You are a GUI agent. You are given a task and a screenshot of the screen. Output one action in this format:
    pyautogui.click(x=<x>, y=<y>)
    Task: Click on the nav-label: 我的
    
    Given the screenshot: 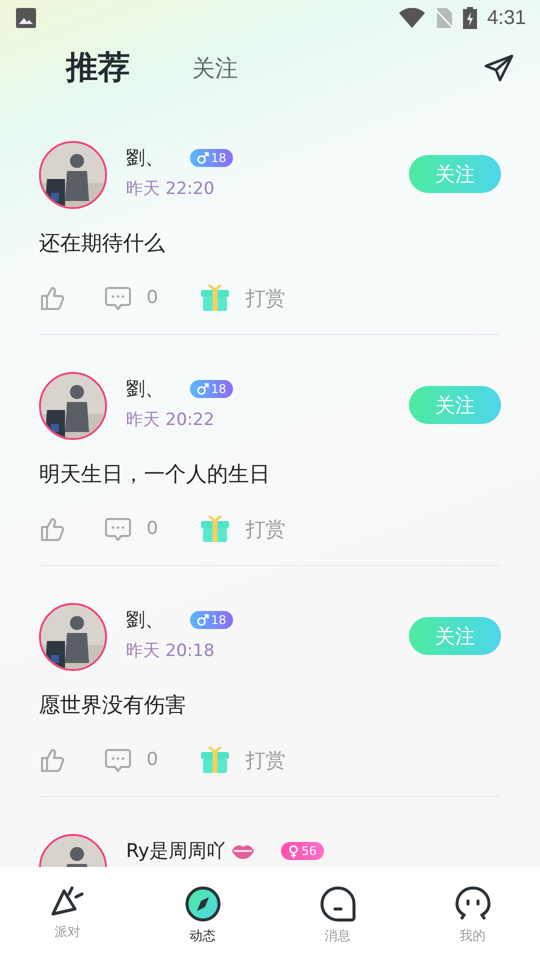 What is the action you would take?
    pyautogui.click(x=473, y=936)
    